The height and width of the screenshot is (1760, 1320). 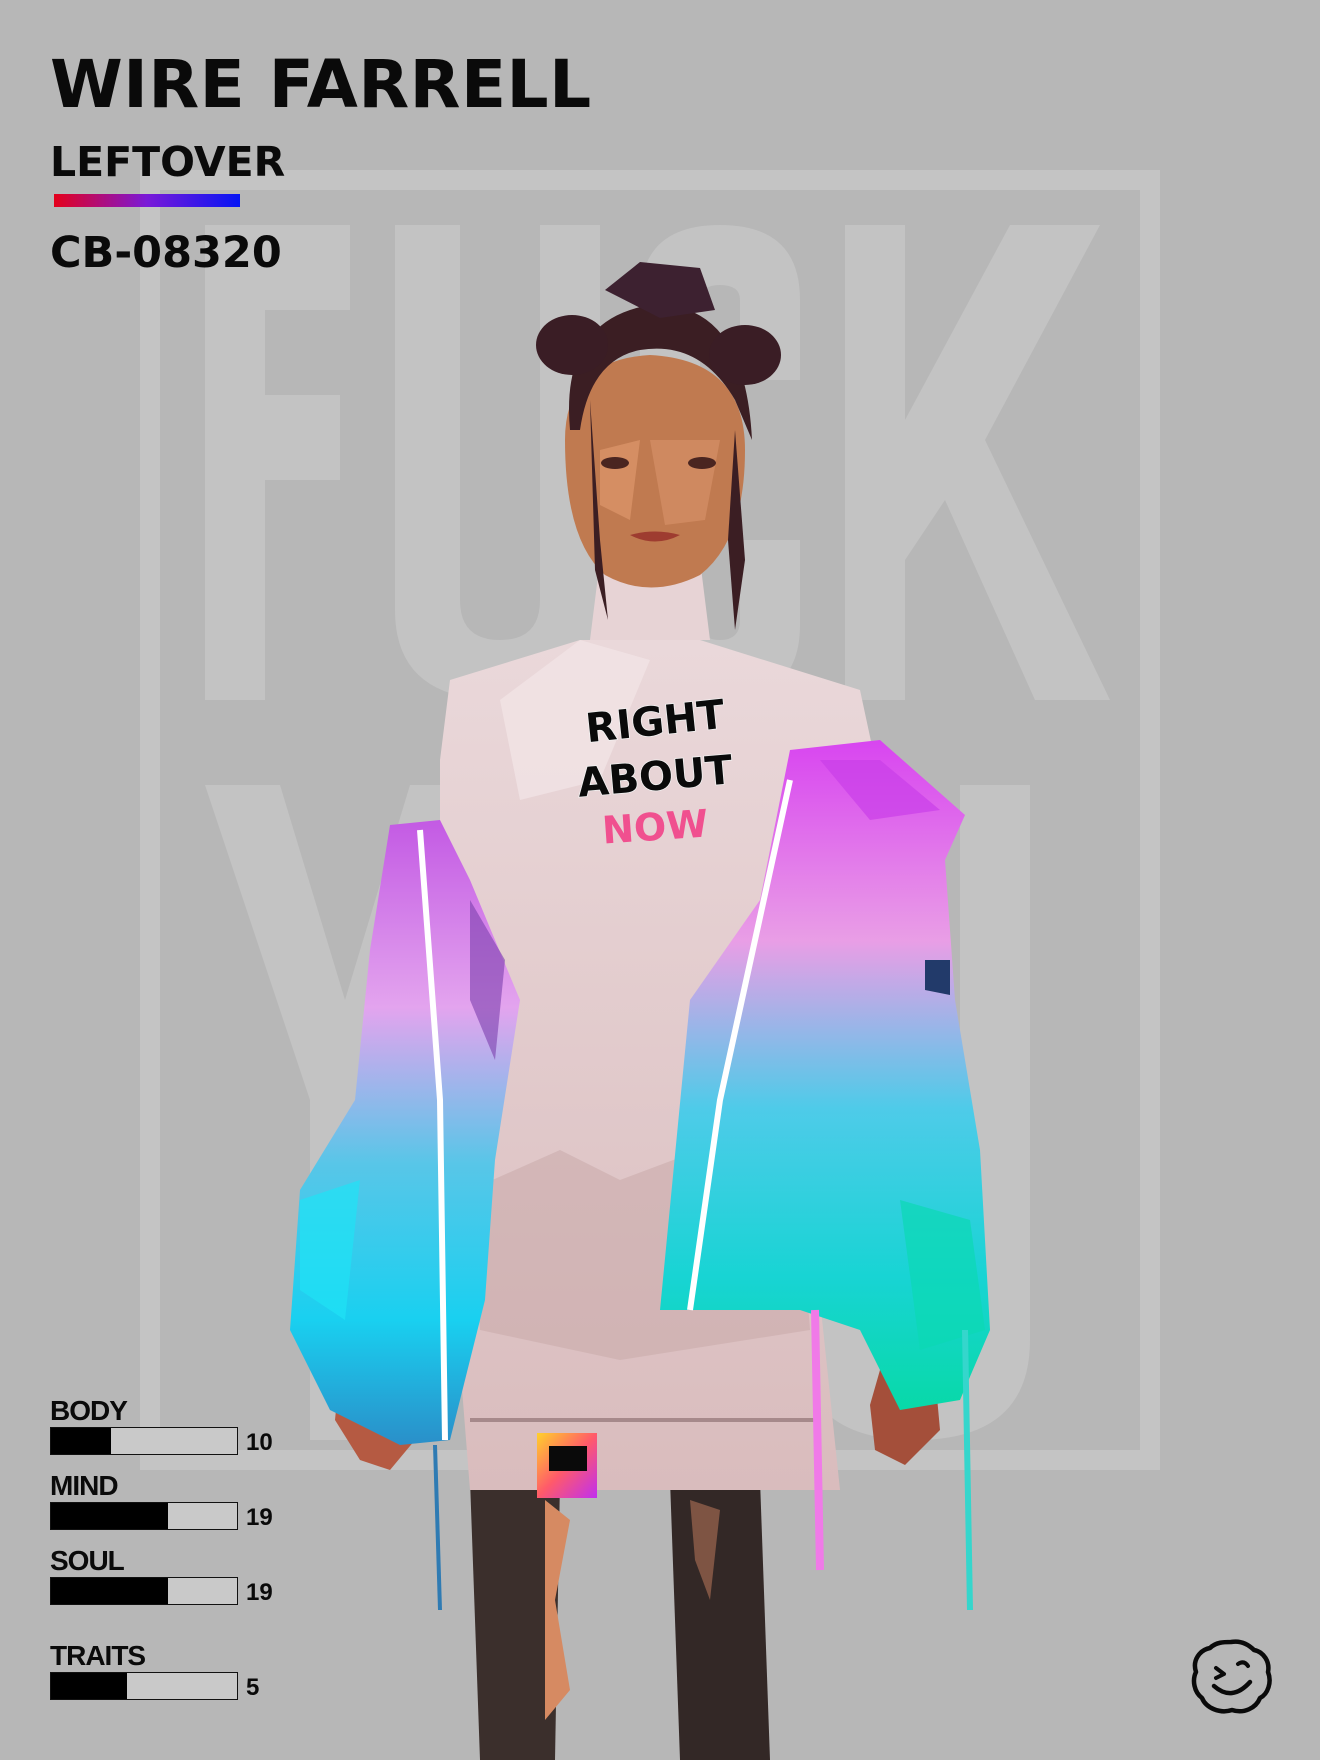 I want to click on stat-traits: TRAITS 5, so click(x=175, y=1677).